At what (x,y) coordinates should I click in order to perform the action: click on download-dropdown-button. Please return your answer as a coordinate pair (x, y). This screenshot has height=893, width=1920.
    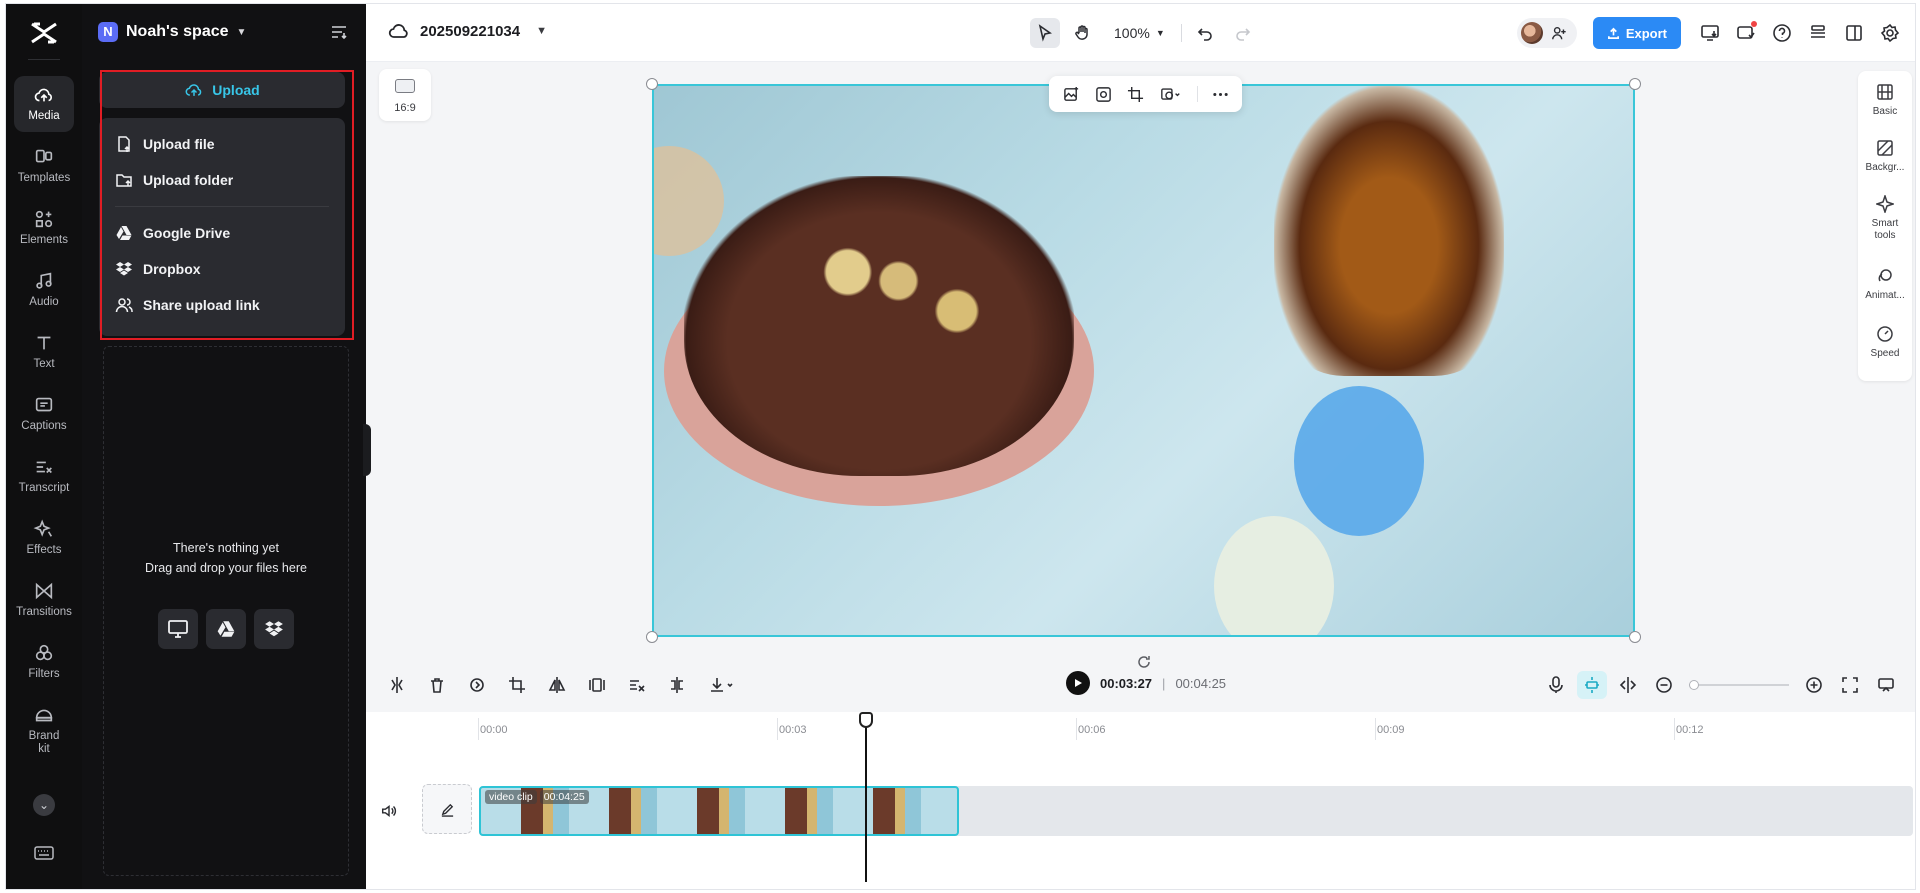
    Looking at the image, I should click on (722, 685).